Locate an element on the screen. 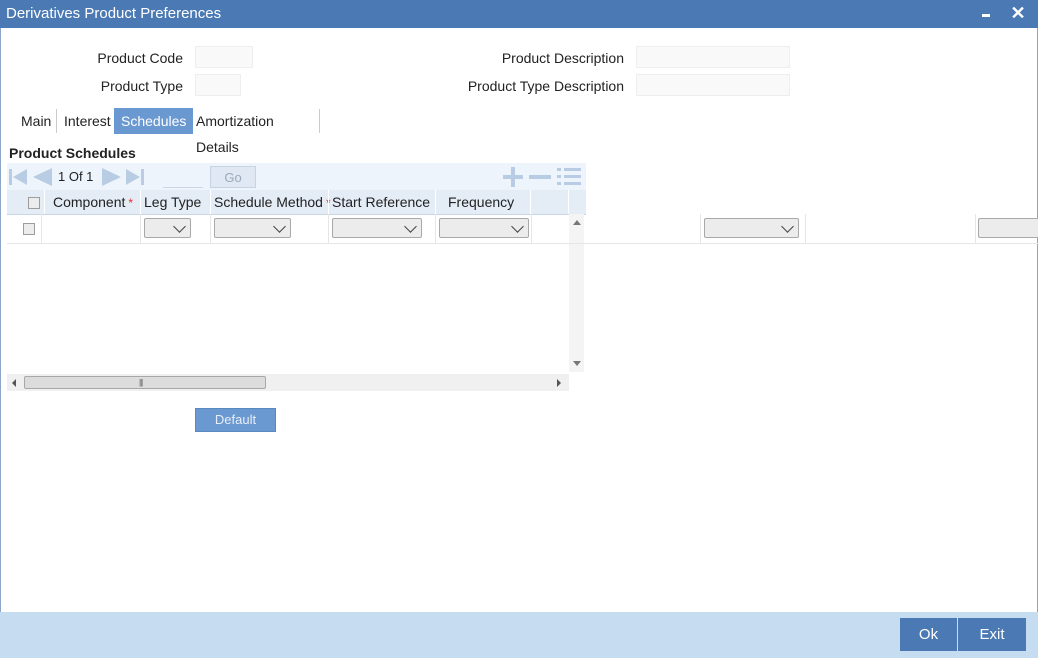 The image size is (1038, 658). scroll-right-icon is located at coordinates (559, 383).